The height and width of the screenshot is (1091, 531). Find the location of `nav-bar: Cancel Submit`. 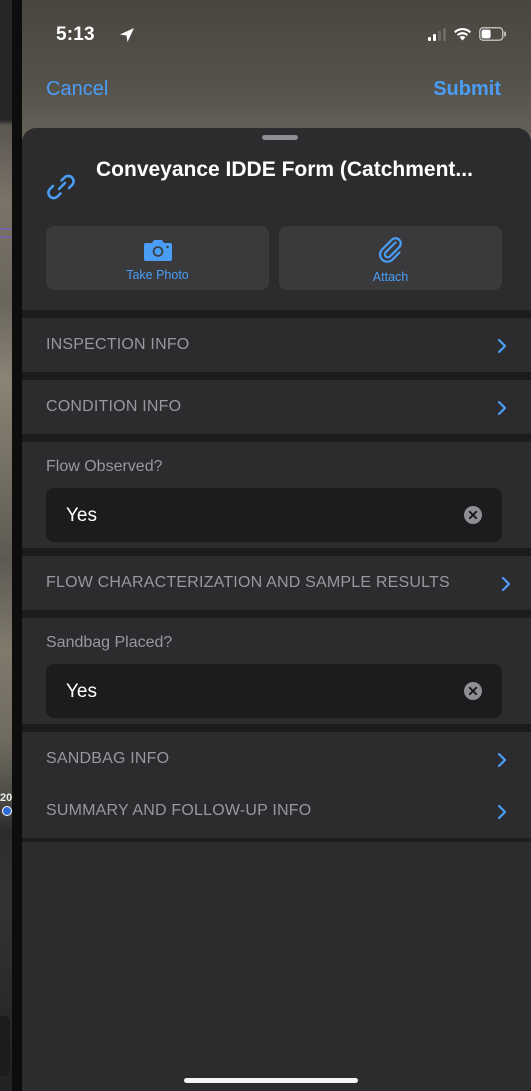

nav-bar: Cancel Submit is located at coordinates (276, 93).